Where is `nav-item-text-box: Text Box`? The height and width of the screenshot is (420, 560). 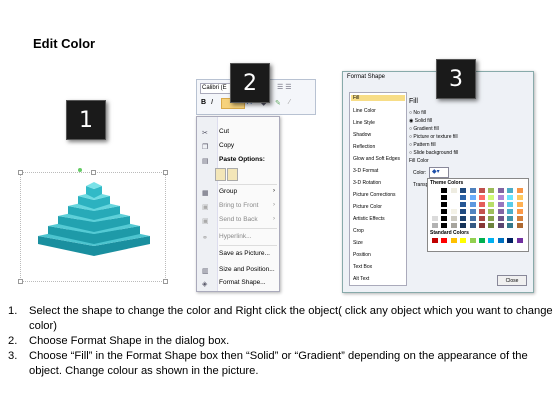
nav-item-text-box: Text Box is located at coordinates (362, 267).